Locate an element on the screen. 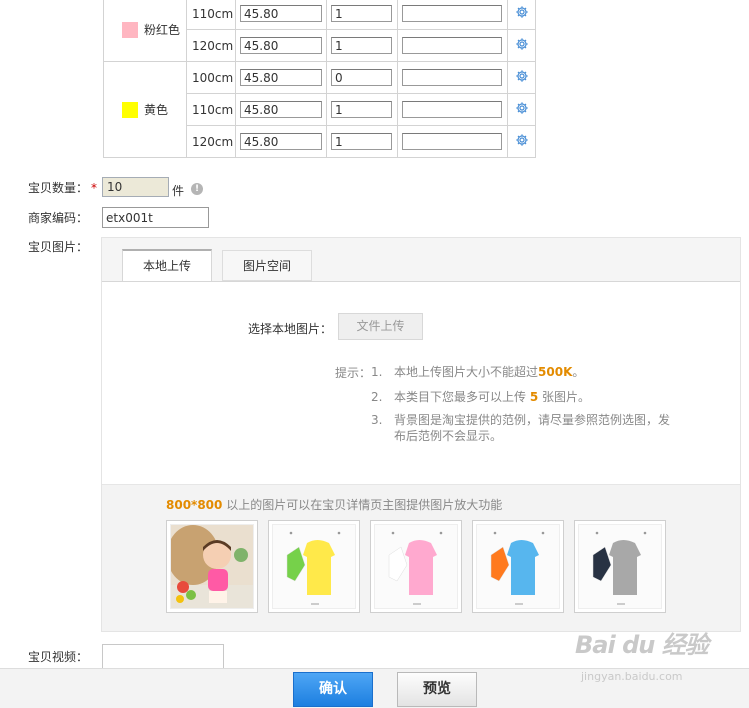  required-mark: * is located at coordinates (94, 188).